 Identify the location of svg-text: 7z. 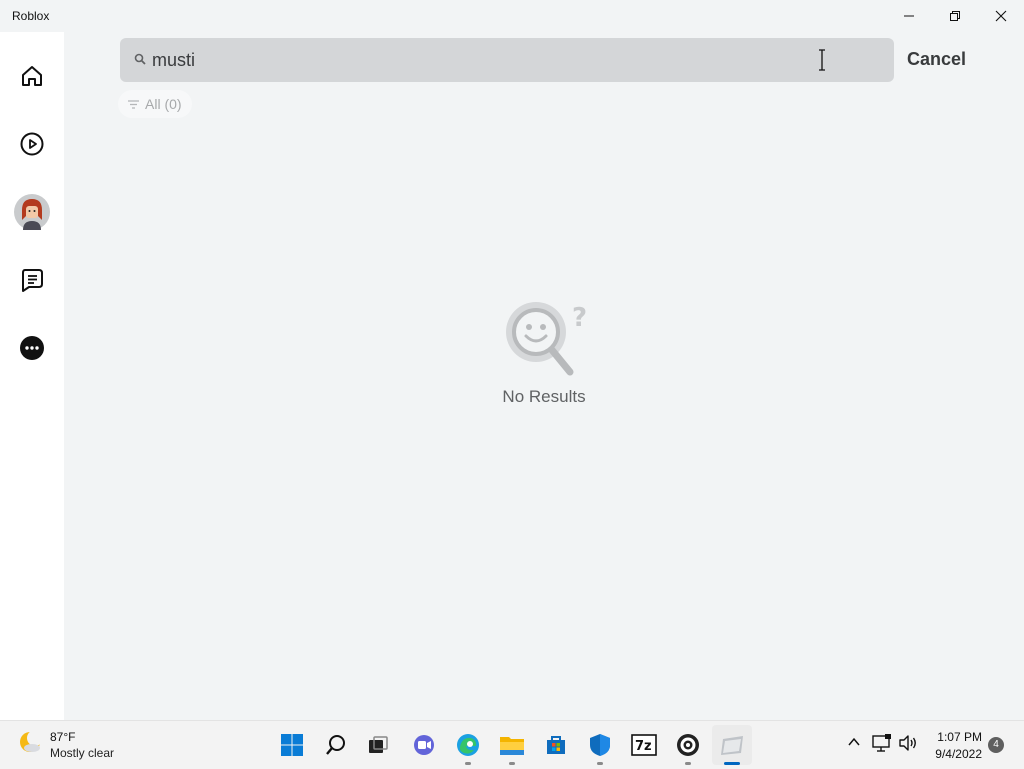
(643, 746).